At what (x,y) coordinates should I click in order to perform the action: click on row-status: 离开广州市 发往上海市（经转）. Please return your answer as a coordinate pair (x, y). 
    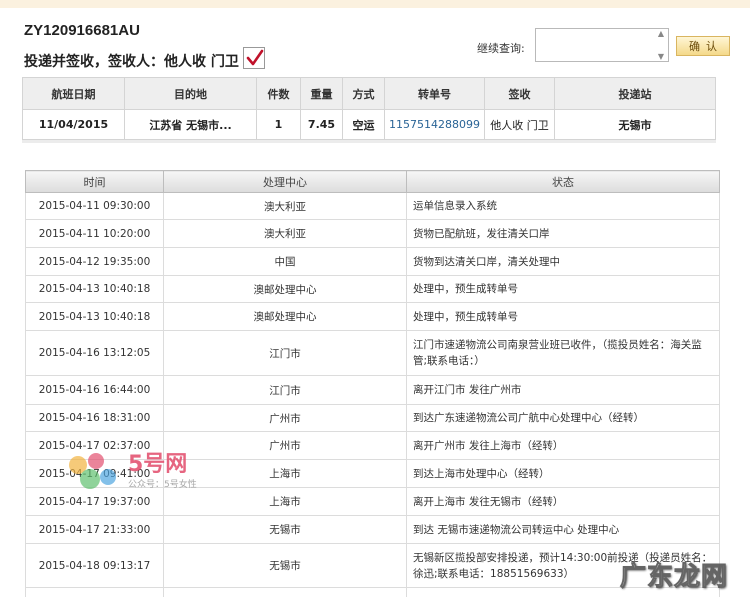
    Looking at the image, I should click on (563, 445).